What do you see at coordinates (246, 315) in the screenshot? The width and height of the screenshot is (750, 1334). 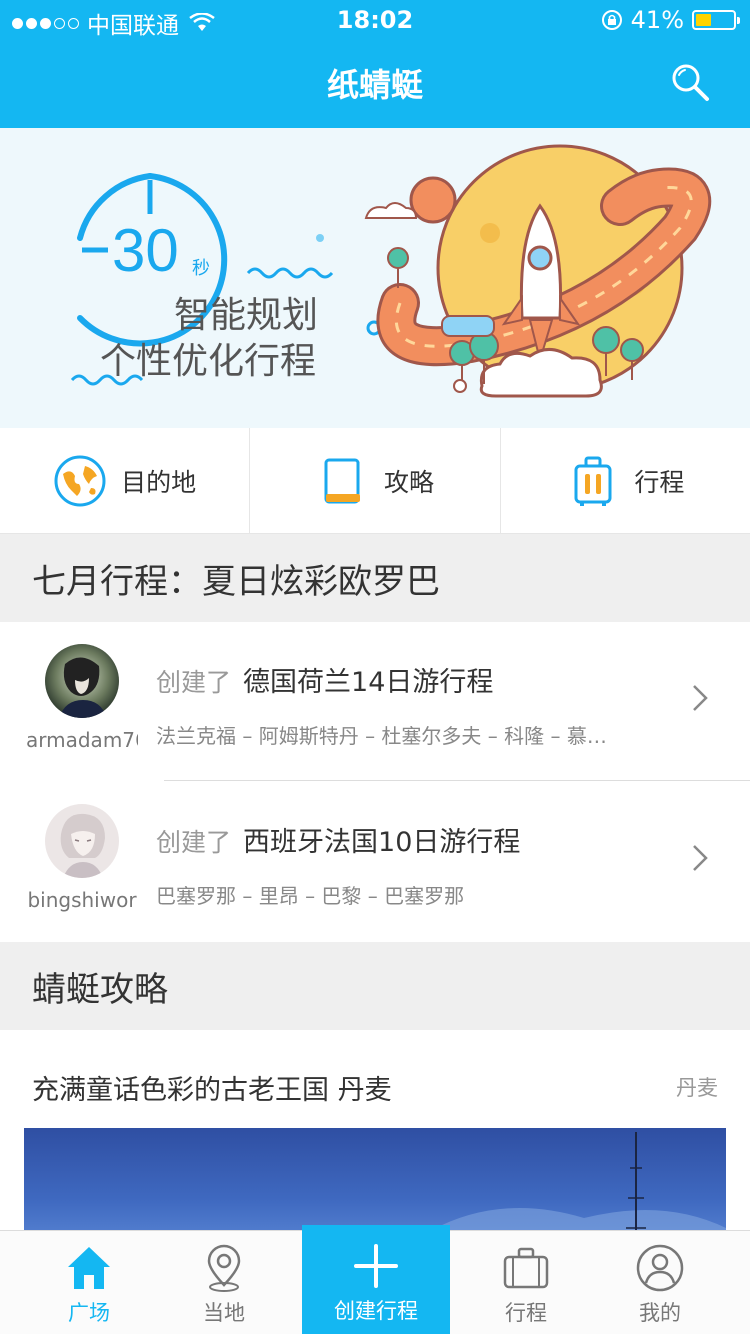 I see `banner-line-1: 智能规划` at bounding box center [246, 315].